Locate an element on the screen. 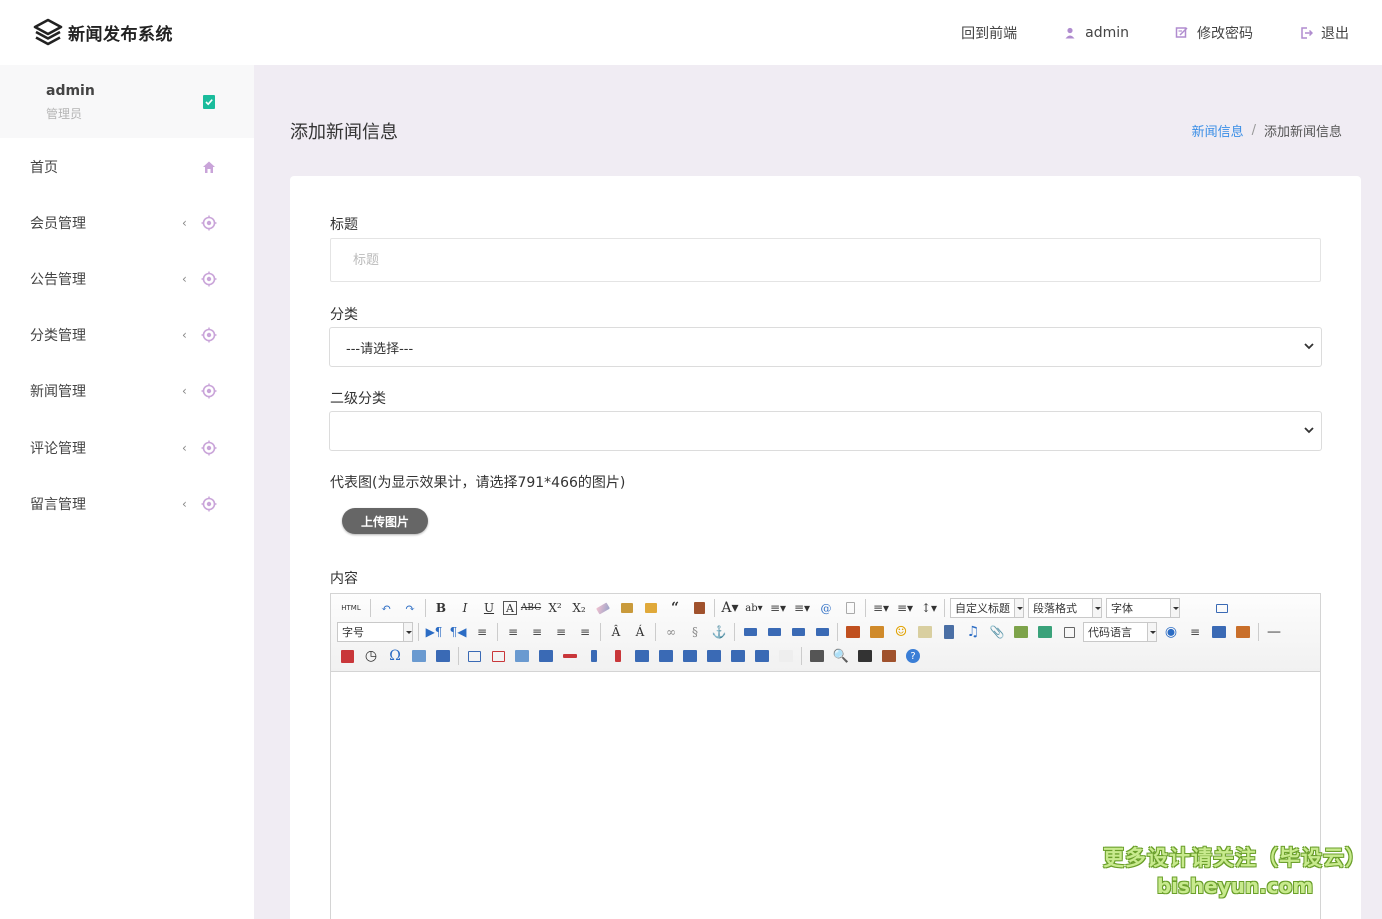 The width and height of the screenshot is (1382, 919). insert-table-icon is located at coordinates (474, 656).